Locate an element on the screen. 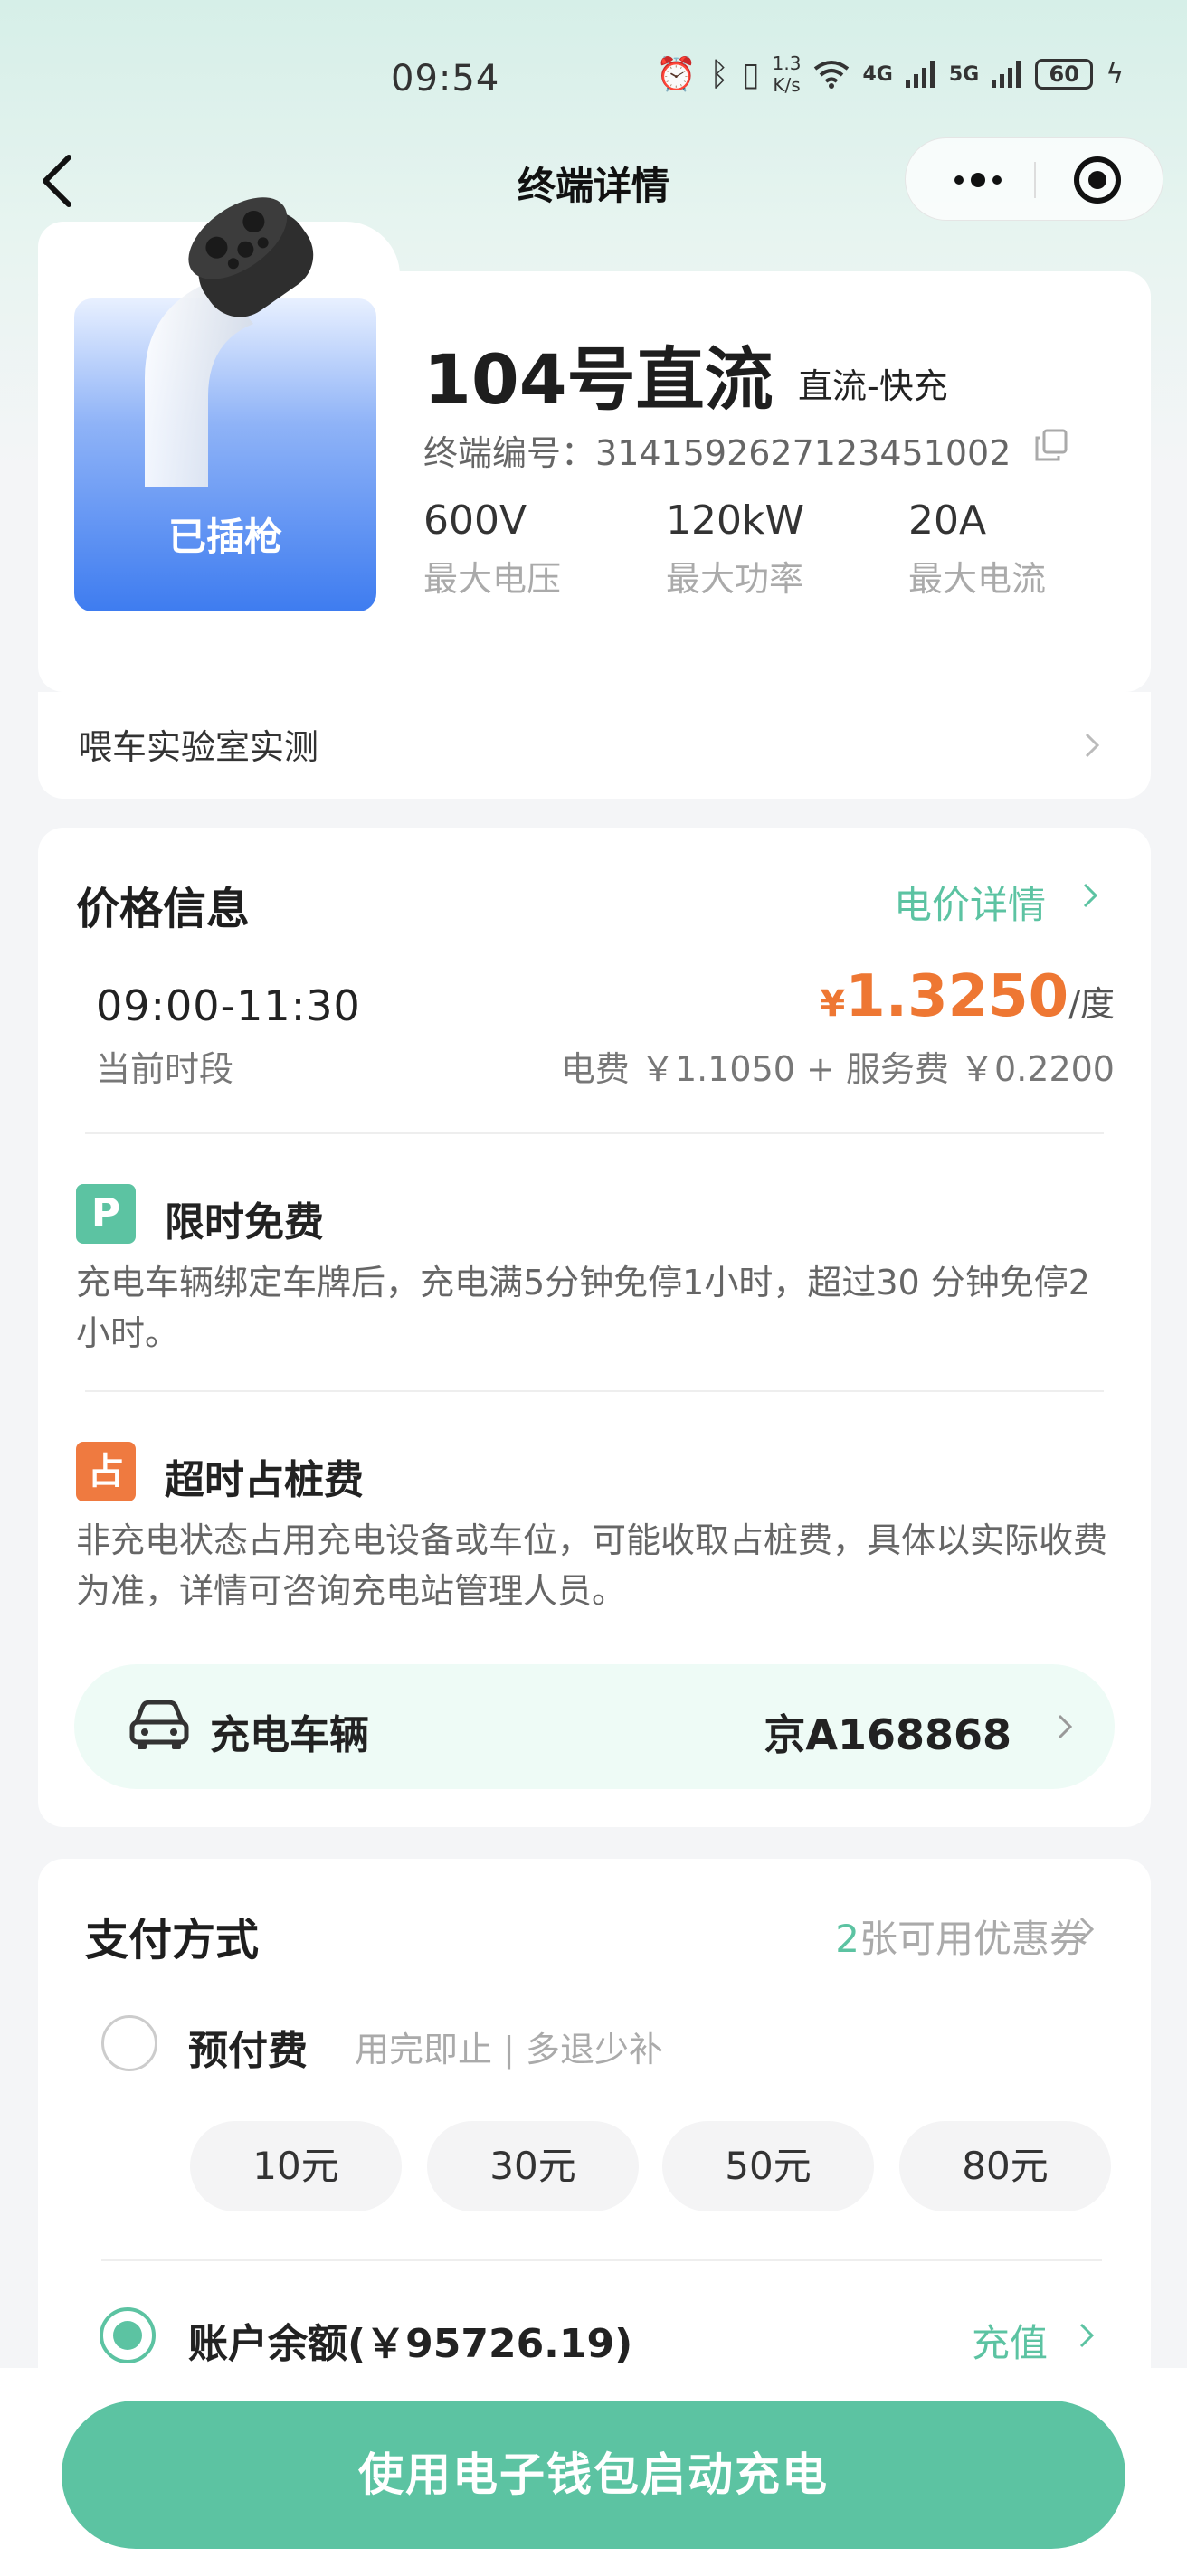 Image resolution: width=1187 pixels, height=2576 pixels. spec-max-current: 20A 最大电流 is located at coordinates (977, 548).